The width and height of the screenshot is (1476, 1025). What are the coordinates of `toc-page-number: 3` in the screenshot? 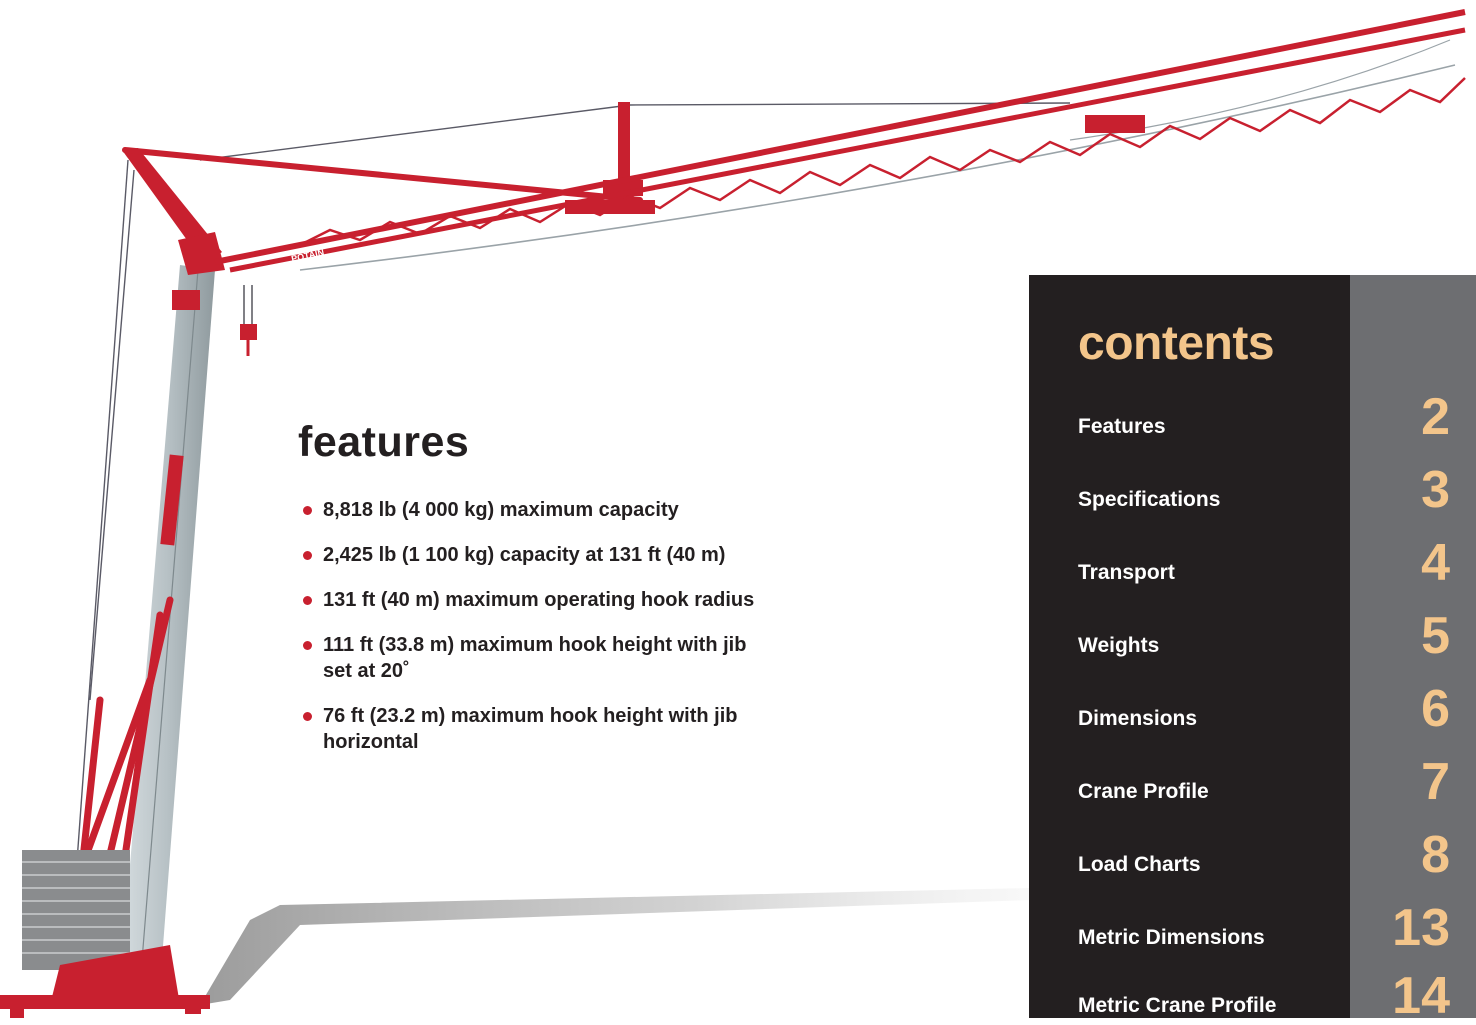 It's located at (1435, 490).